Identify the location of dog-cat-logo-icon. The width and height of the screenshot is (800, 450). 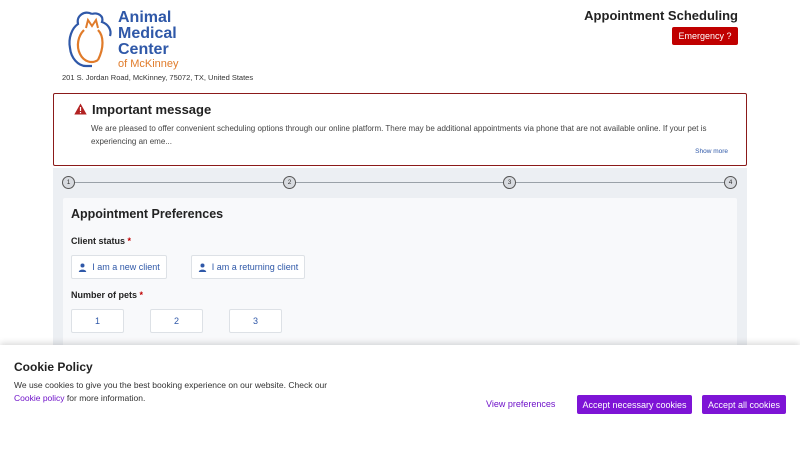
(90, 39).